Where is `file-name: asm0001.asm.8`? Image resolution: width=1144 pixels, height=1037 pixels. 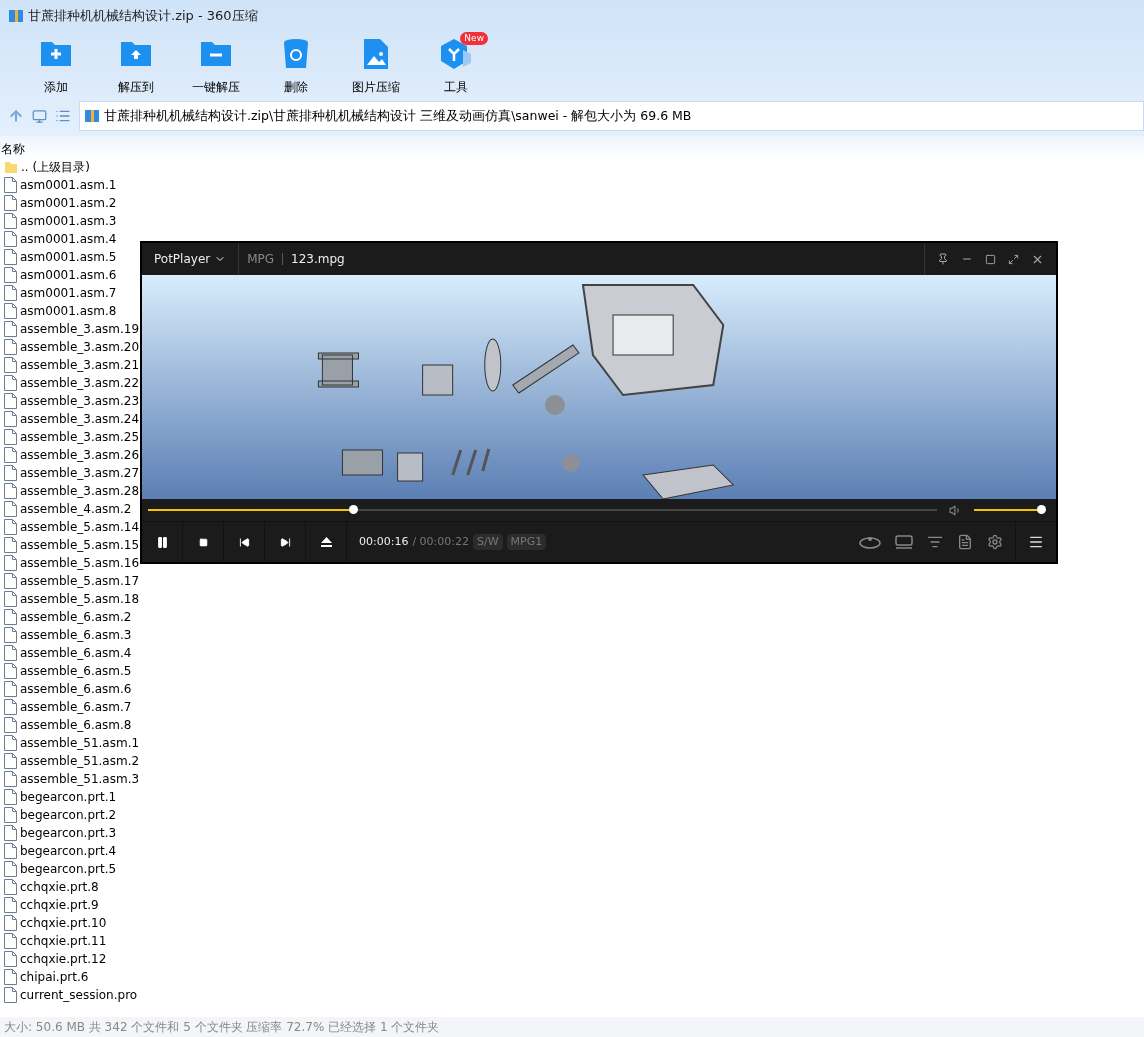 file-name: asm0001.asm.8 is located at coordinates (68, 311).